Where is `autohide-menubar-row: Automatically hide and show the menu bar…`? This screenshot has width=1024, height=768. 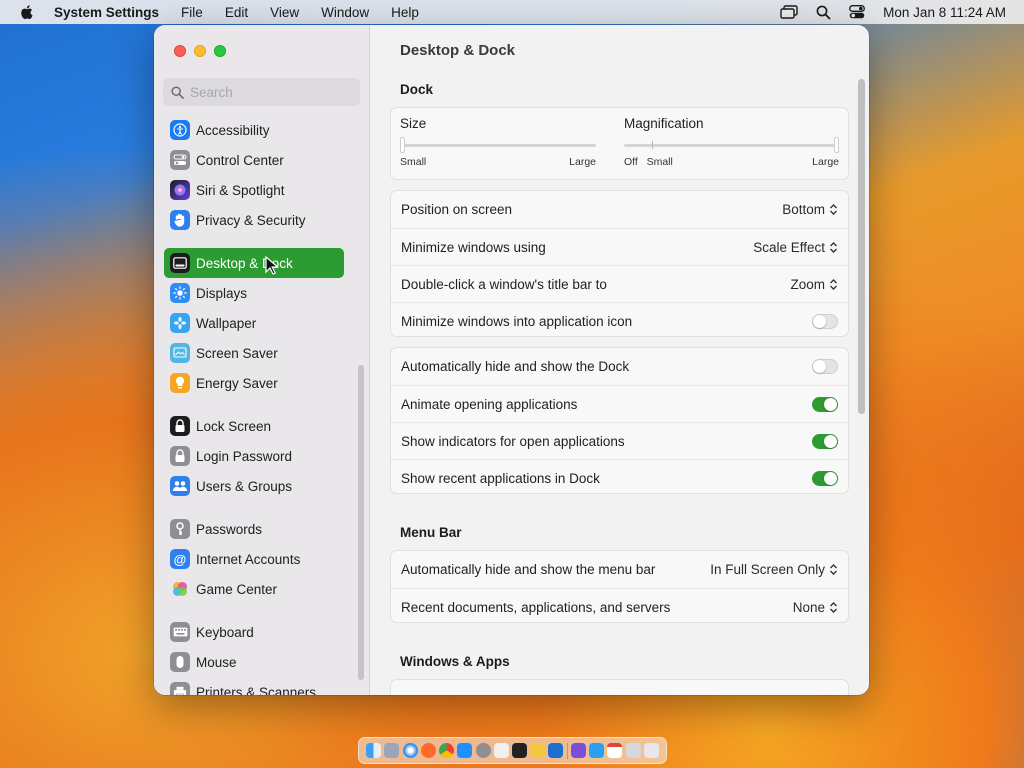
autohide-menubar-row: Automatically hide and show the menu bar… is located at coordinates (619, 569).